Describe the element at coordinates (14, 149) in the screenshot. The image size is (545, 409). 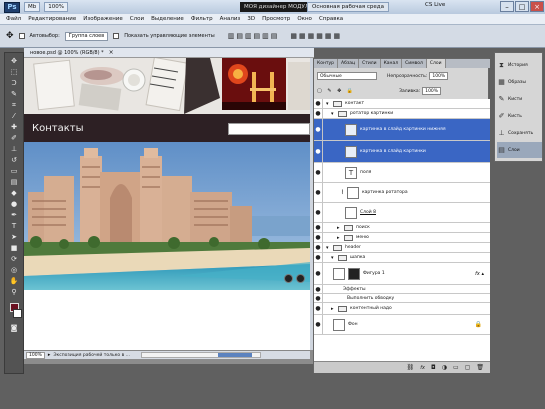
I see `stamp-tool-icon: ⊥` at that location.